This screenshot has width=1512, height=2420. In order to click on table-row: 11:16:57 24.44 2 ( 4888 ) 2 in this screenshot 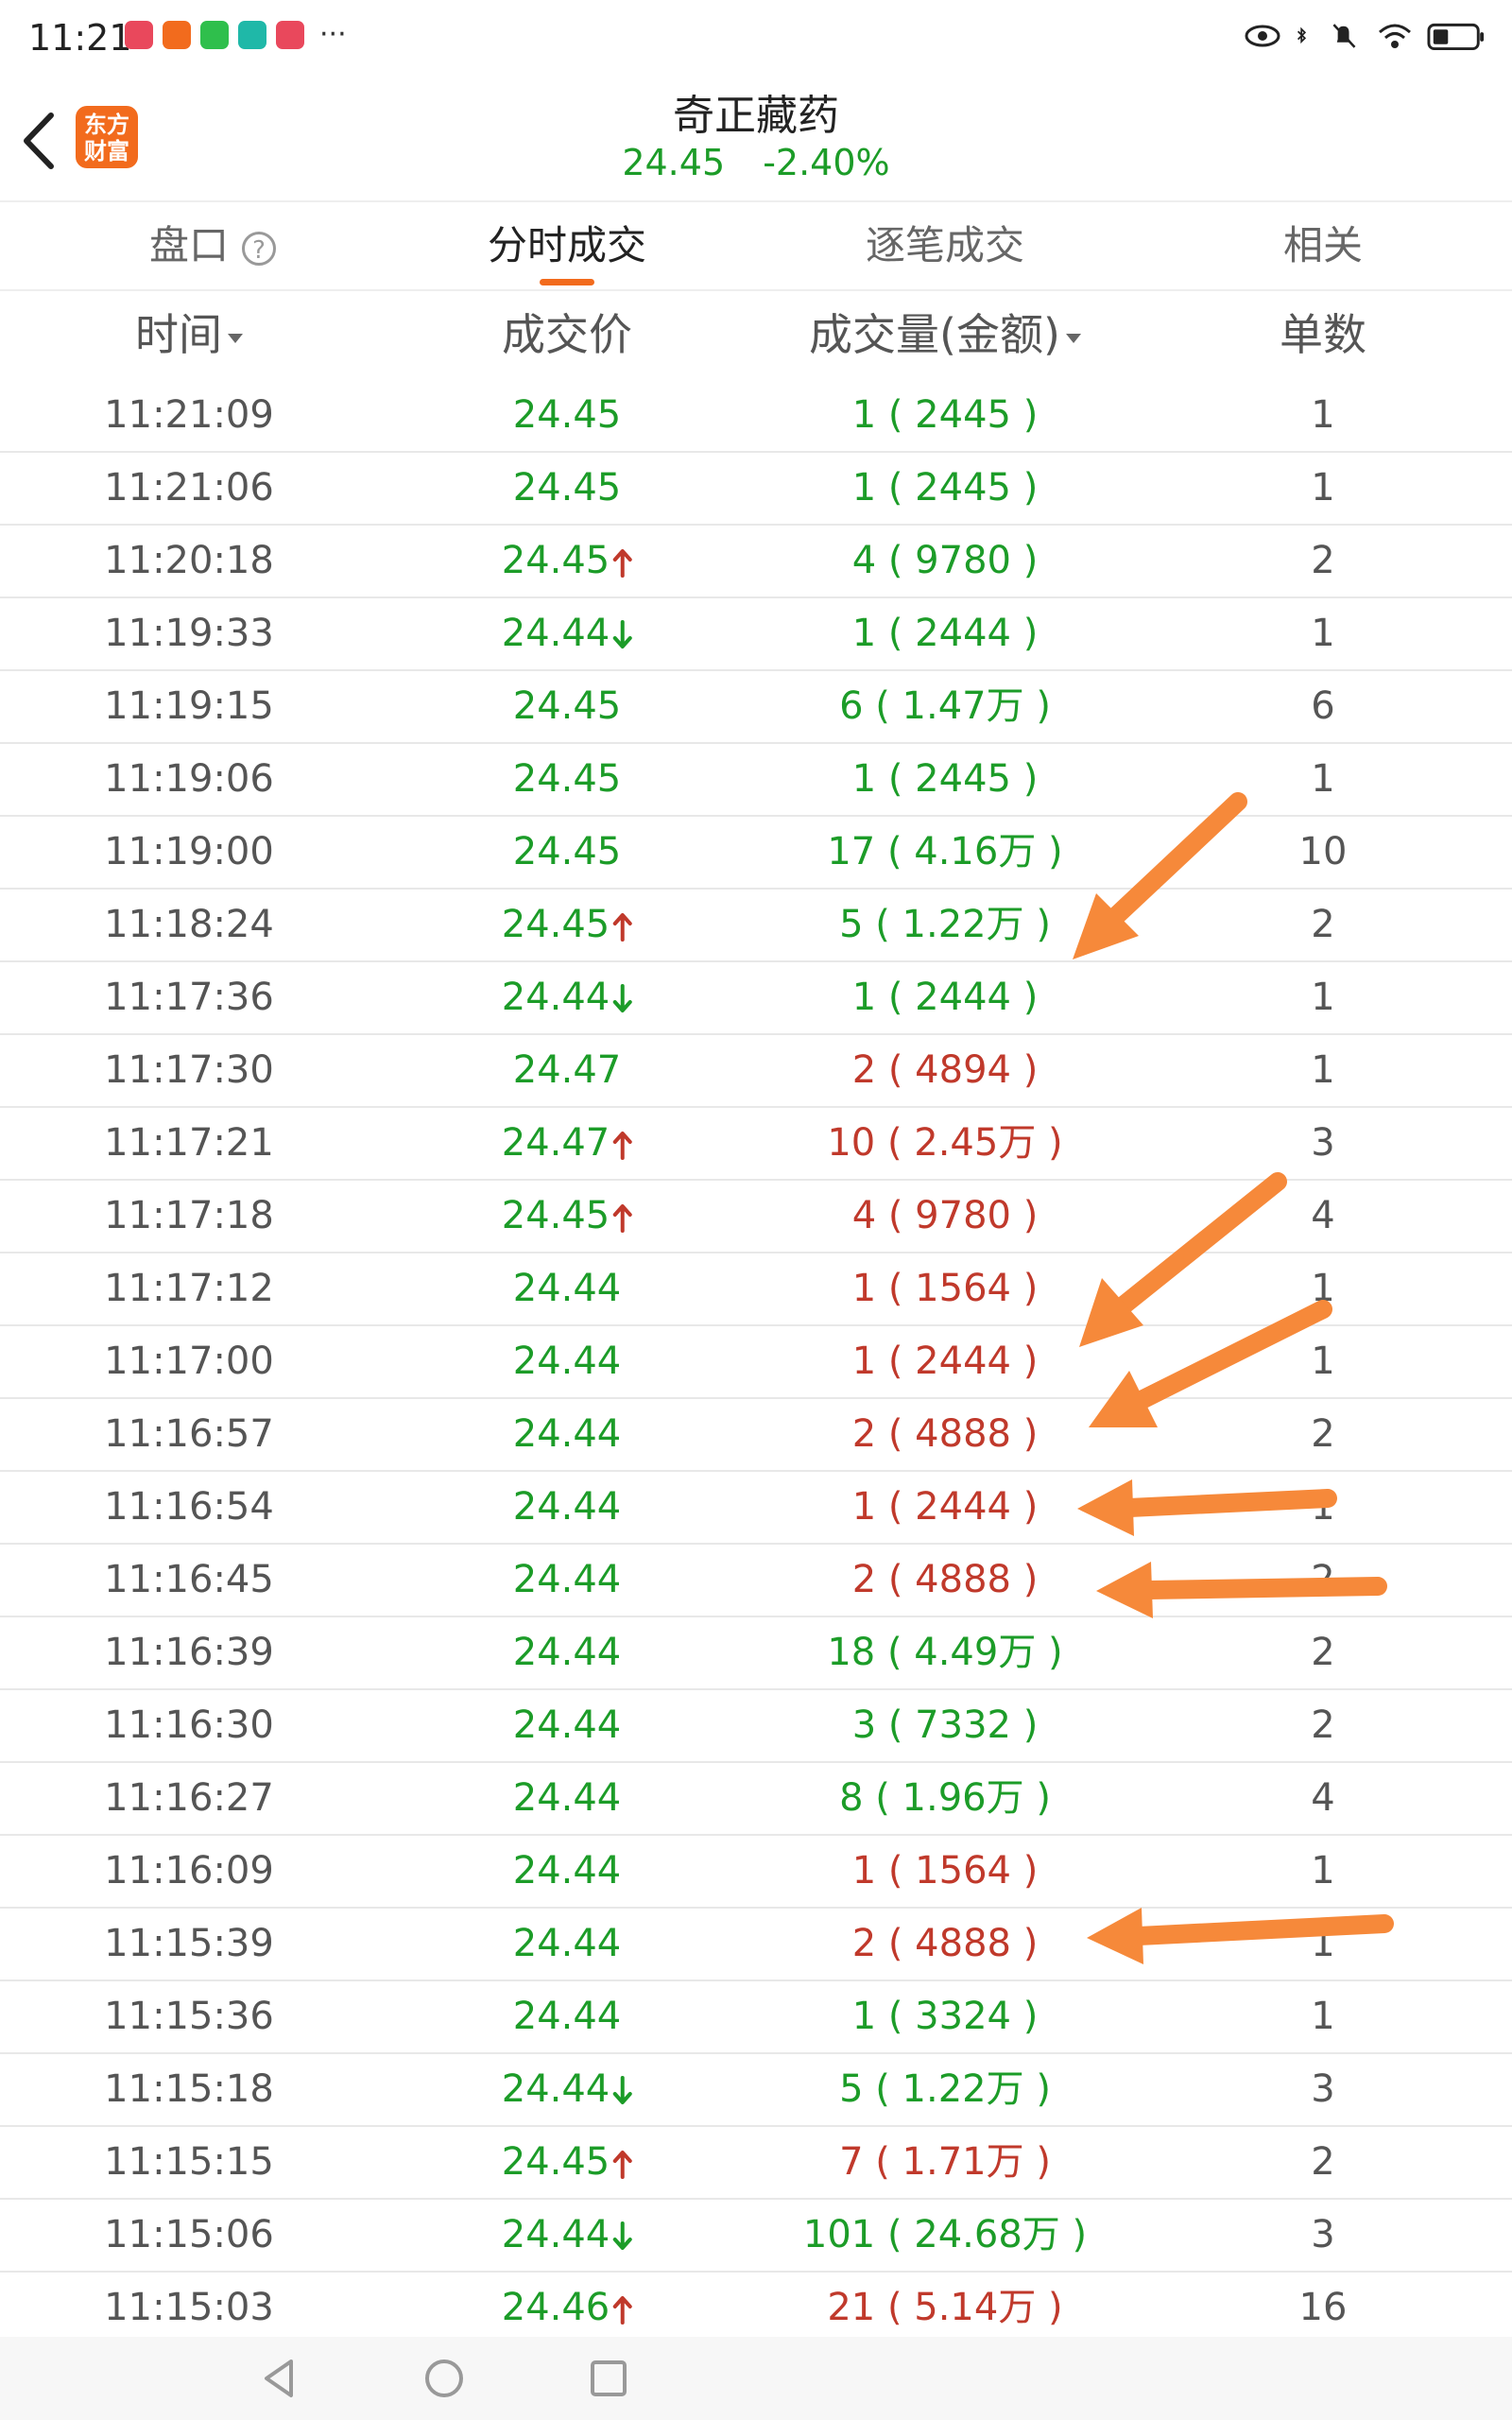, I will do `click(756, 1435)`.